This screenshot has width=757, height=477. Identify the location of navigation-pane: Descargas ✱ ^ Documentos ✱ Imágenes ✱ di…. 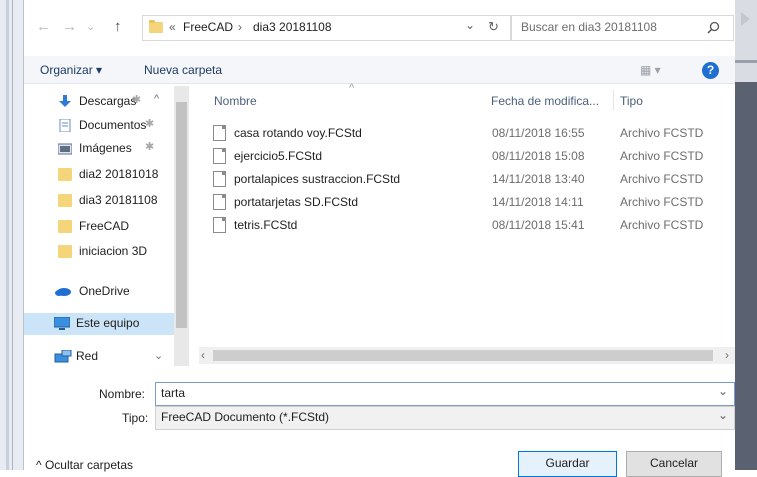
(99, 228).